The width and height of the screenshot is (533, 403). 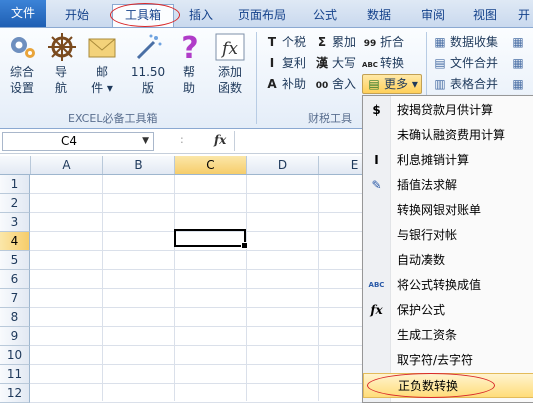 I want to click on file-merge-button: ▤ 文件合并, so click(x=465, y=63).